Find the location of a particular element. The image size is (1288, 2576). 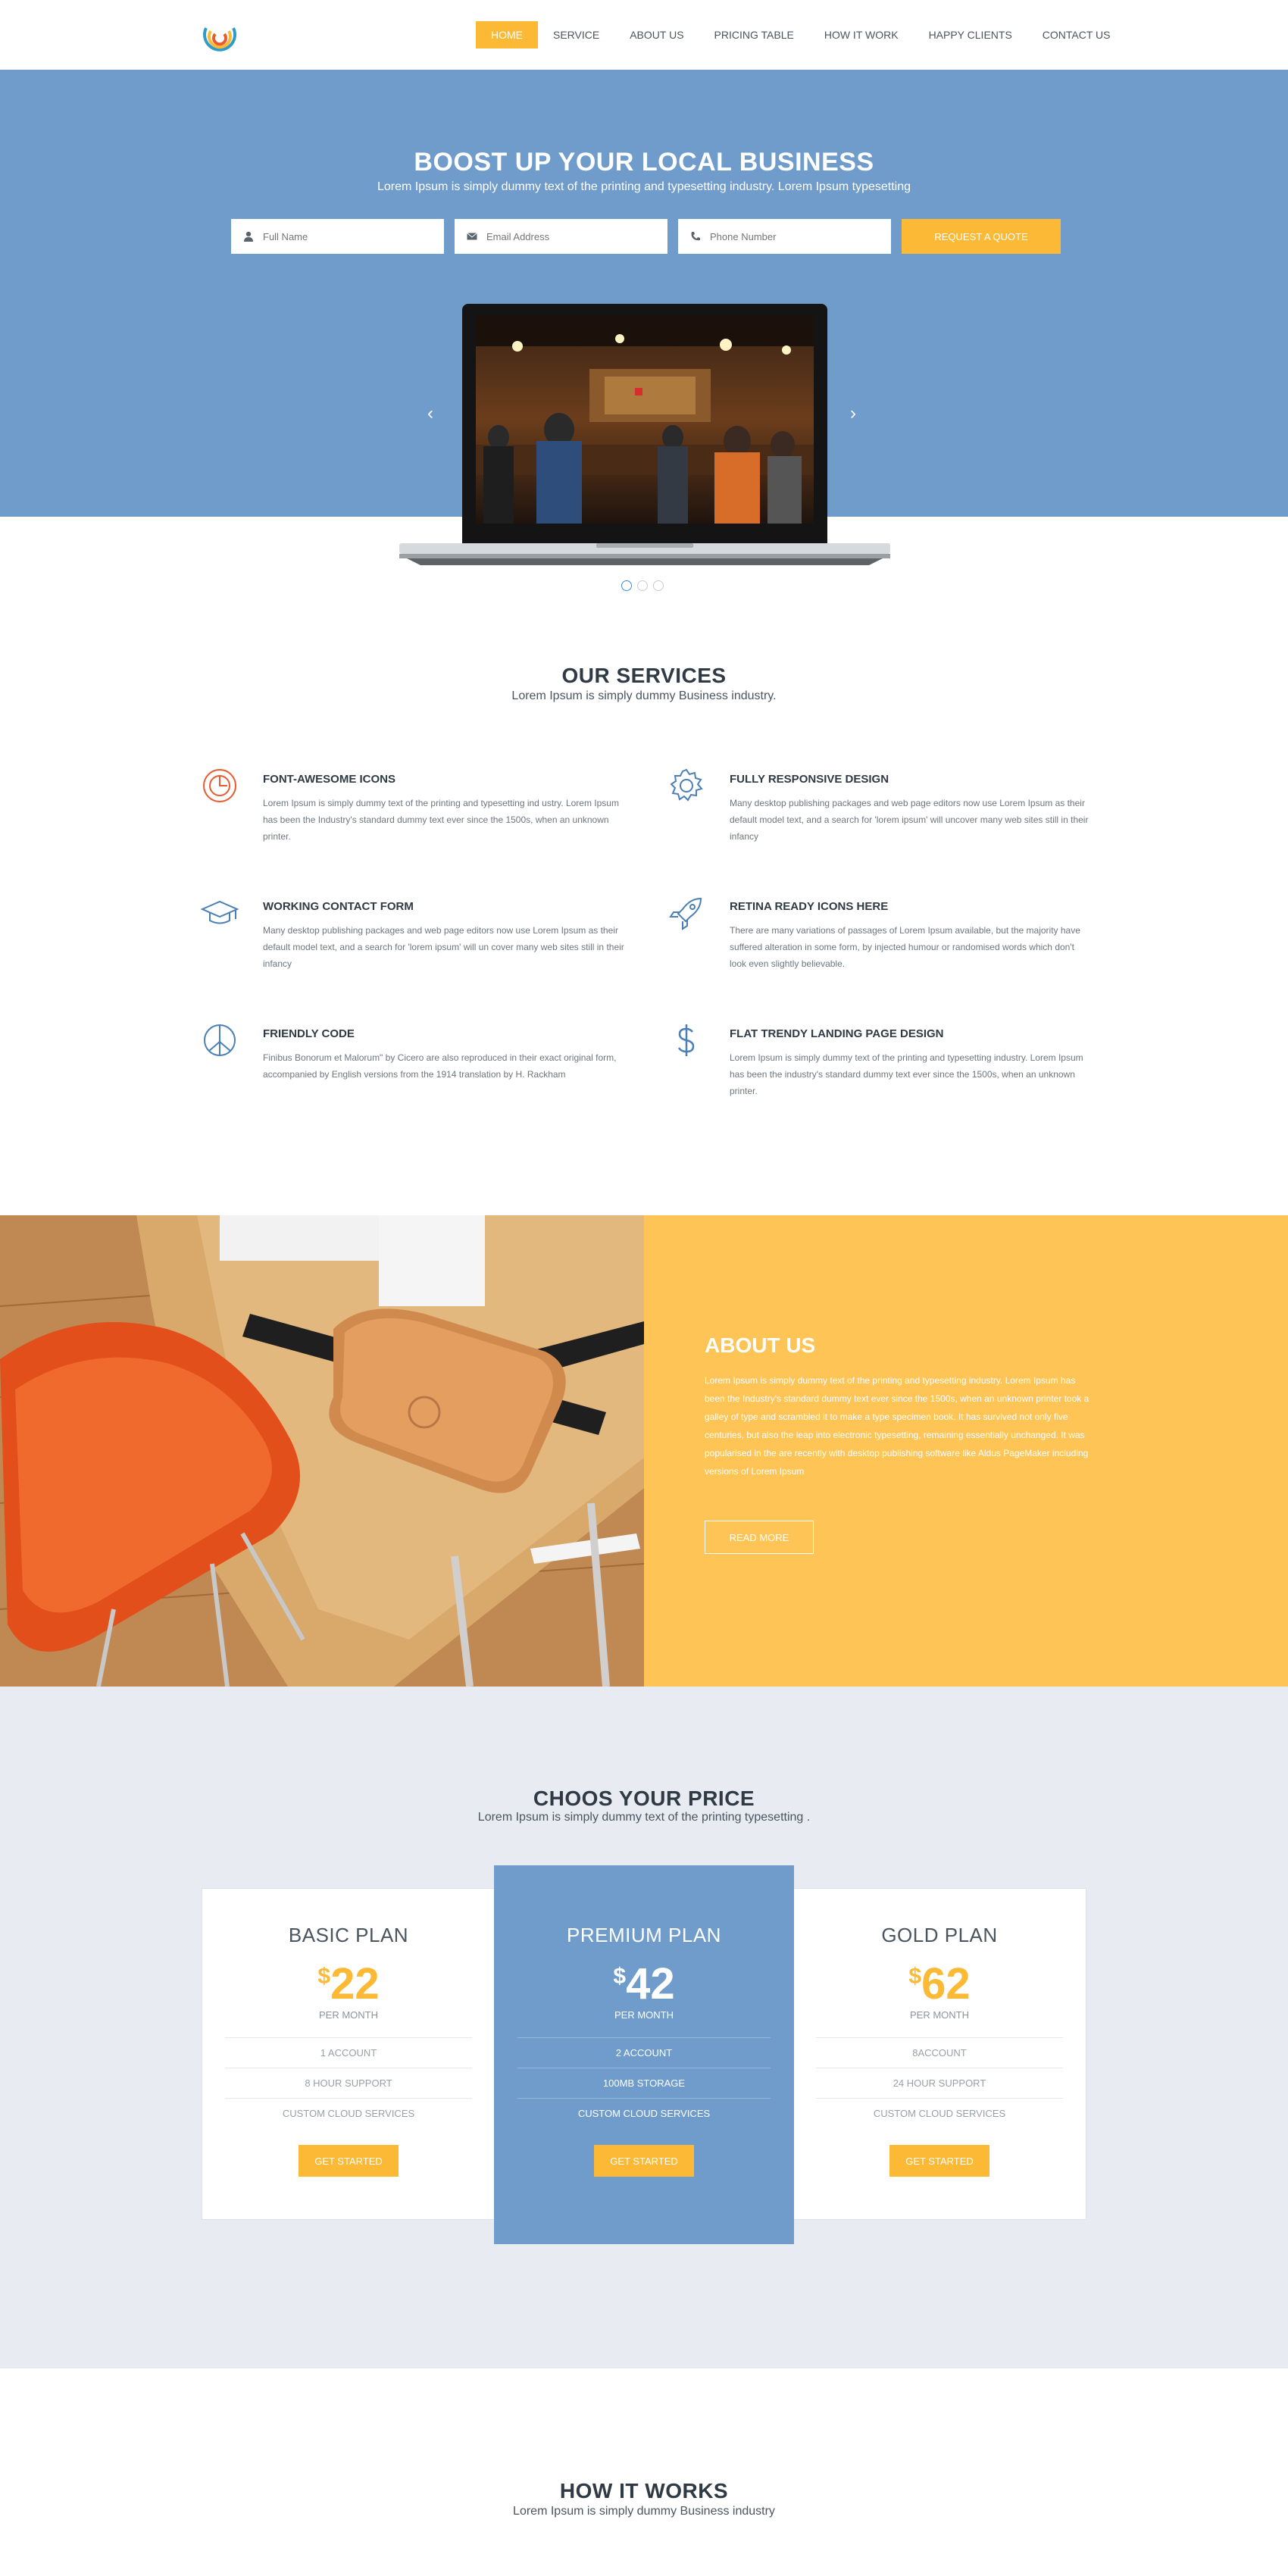

plan-name: BASIC PLAN is located at coordinates (348, 1935).